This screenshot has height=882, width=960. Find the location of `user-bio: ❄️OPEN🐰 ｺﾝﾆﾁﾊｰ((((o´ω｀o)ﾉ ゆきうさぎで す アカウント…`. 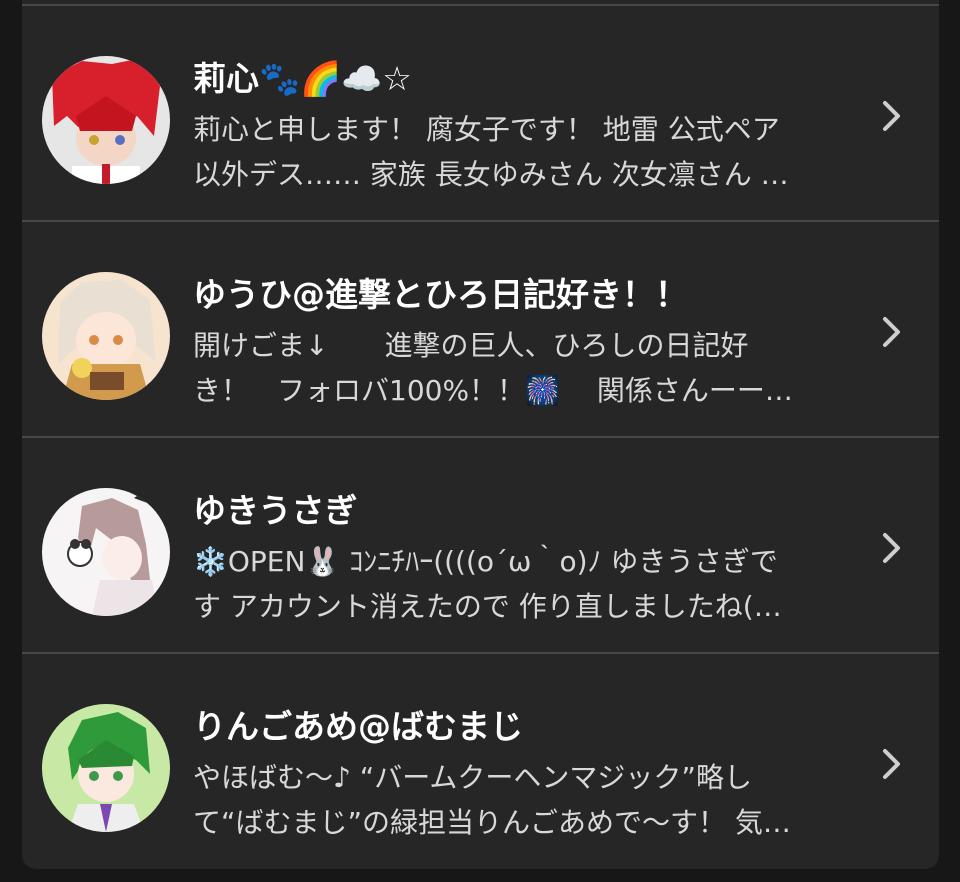

user-bio: ❄️OPEN🐰 ｺﾝﾆﾁﾊｰ((((o´ω｀o)ﾉ ゆきうさぎで す アカウント… is located at coordinates (513, 584).